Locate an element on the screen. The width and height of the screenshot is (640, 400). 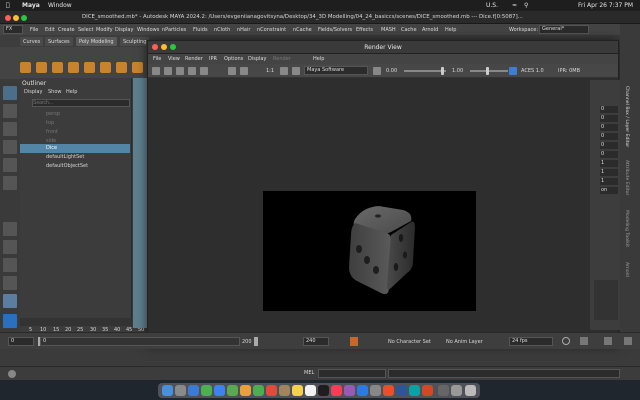
rgb-channel-icon is located at coordinates (232, 71).